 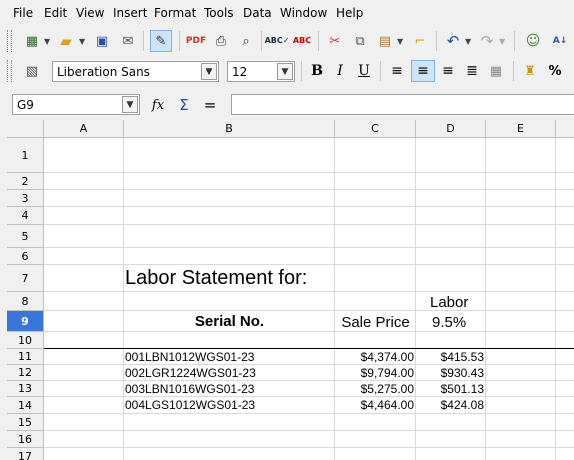 What do you see at coordinates (496, 71) in the screenshot?
I see `merge-cells-icon: ▦` at bounding box center [496, 71].